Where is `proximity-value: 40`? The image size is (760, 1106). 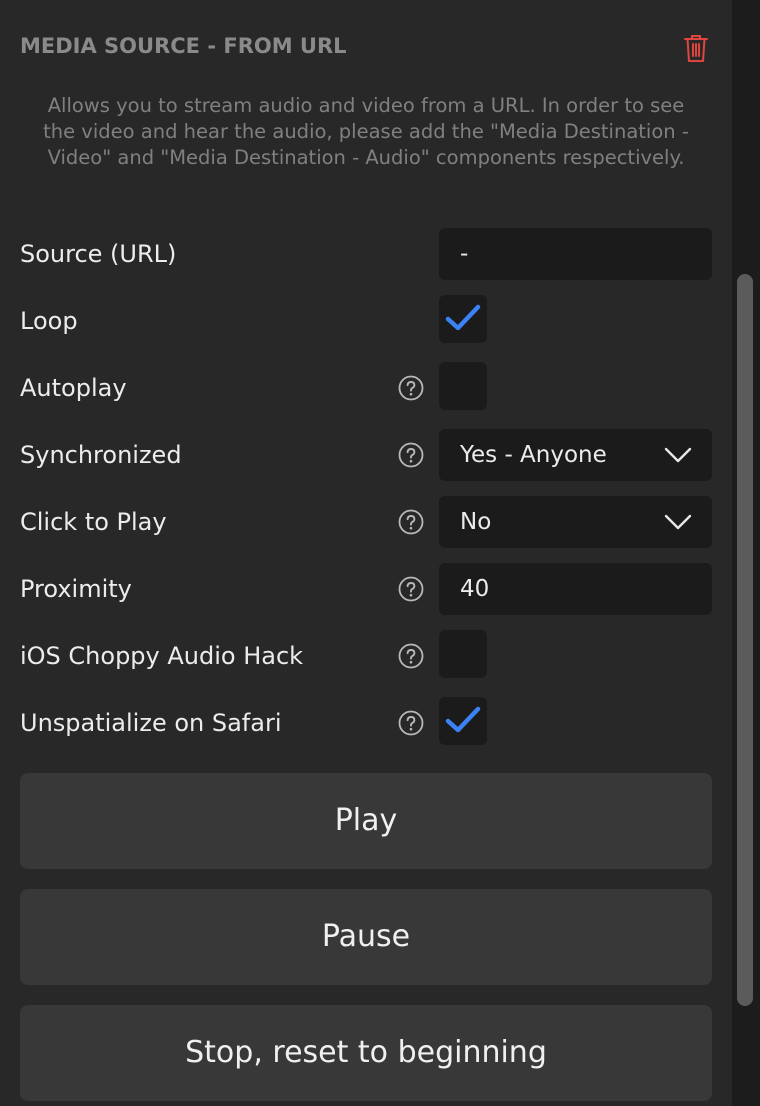 proximity-value: 40 is located at coordinates (475, 589).